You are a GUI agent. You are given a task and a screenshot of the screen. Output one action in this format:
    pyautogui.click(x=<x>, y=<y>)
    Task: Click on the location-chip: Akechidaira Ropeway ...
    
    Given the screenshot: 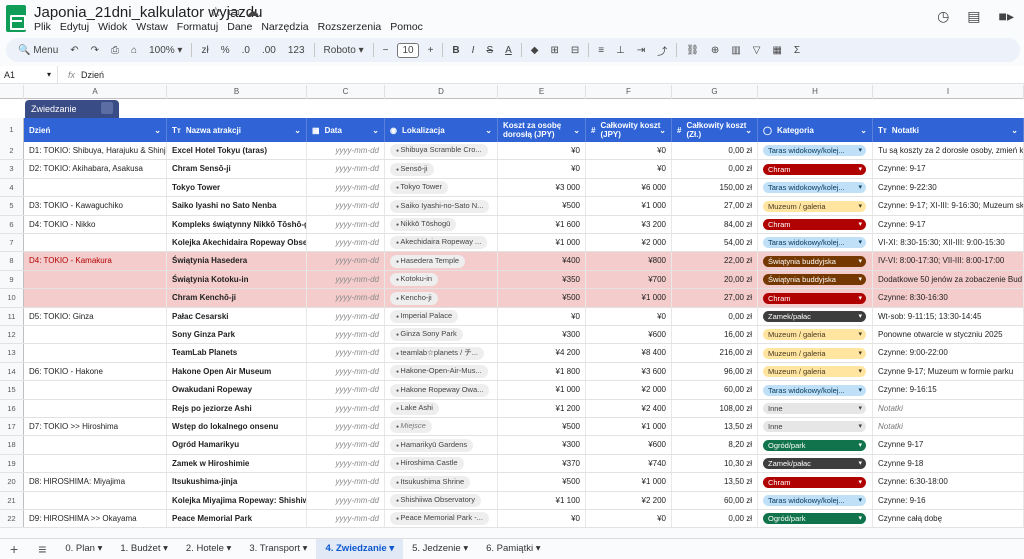 What is the action you would take?
    pyautogui.click(x=439, y=243)
    